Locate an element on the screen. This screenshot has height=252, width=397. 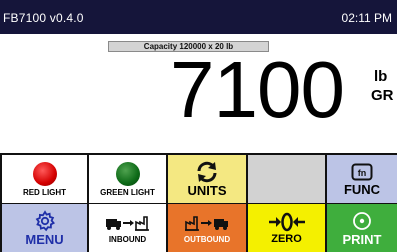
func-label: FUNC is located at coordinates (362, 189).